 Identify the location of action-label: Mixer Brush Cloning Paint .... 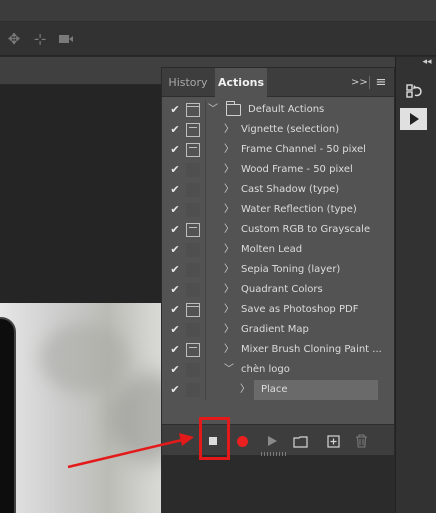
(311, 349).